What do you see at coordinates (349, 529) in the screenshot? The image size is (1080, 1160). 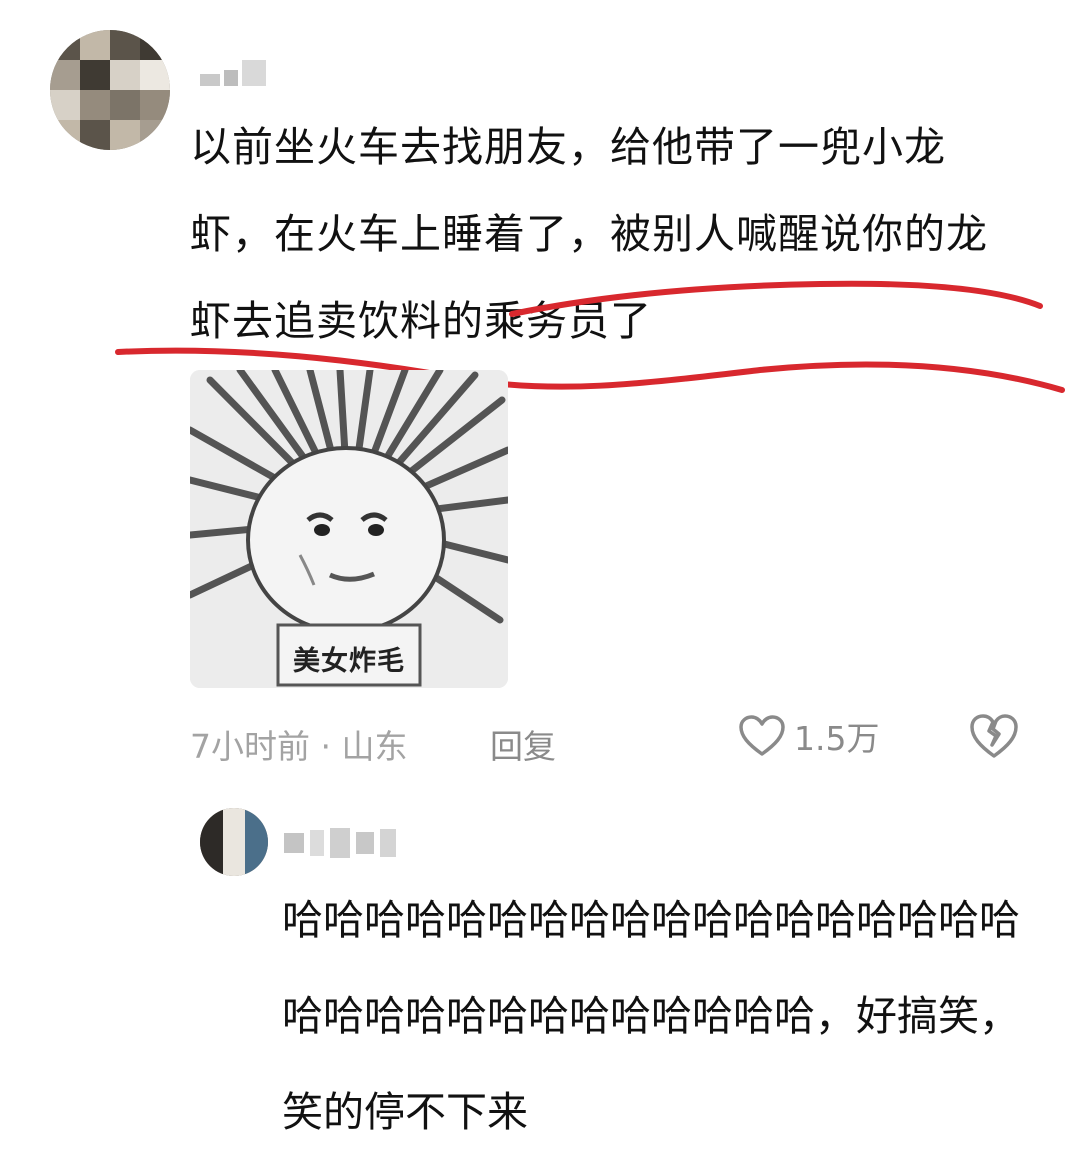 I see `meme-image: 美女炸毛` at bounding box center [349, 529].